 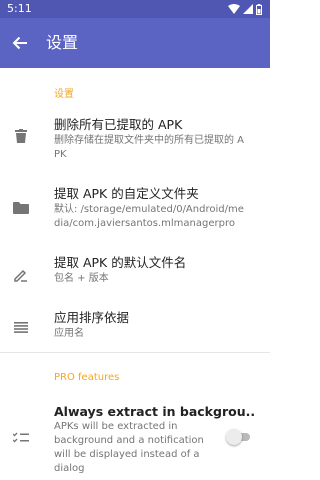 What do you see at coordinates (135, 327) in the screenshot?
I see `pref-sort-by: 应用排序依据 应用名` at bounding box center [135, 327].